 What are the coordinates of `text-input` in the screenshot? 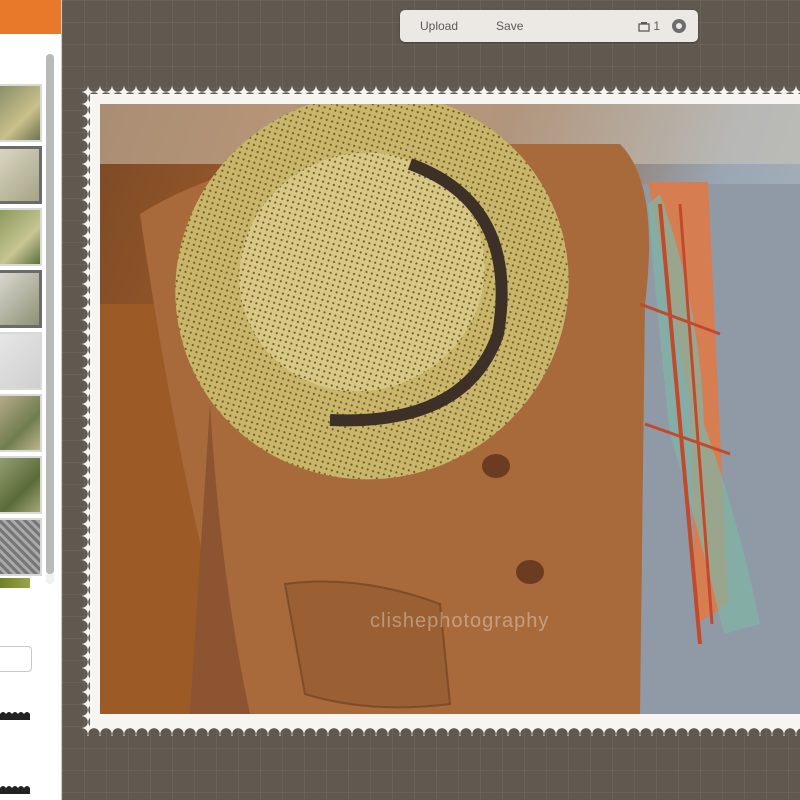 It's located at (16, 659).